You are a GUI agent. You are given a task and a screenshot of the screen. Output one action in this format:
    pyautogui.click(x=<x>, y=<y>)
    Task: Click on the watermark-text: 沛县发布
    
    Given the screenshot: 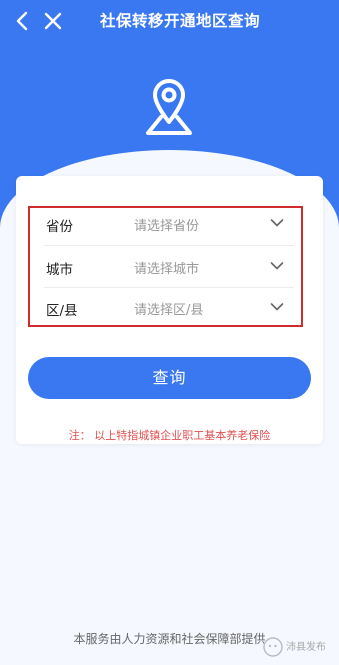 What is the action you would take?
    pyautogui.click(x=306, y=647)
    